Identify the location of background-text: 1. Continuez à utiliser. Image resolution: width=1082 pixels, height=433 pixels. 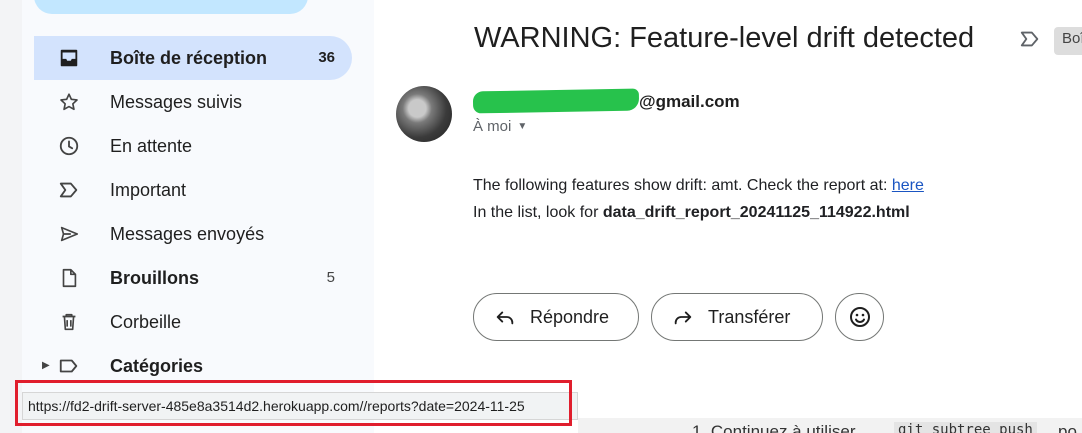
(774, 427).